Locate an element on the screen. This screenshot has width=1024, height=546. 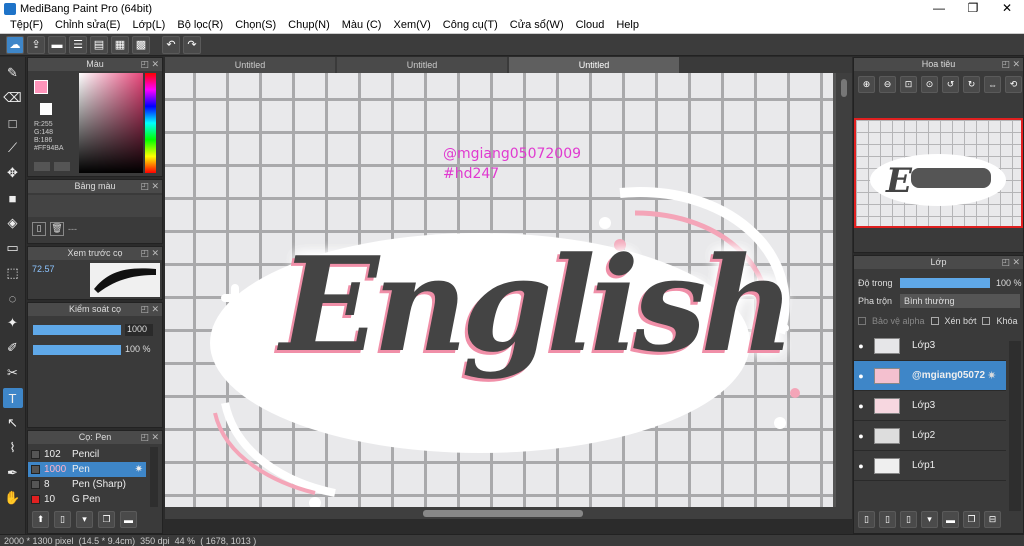
brush-item: 1000 Pen ✷ is located at coordinates (87, 469).